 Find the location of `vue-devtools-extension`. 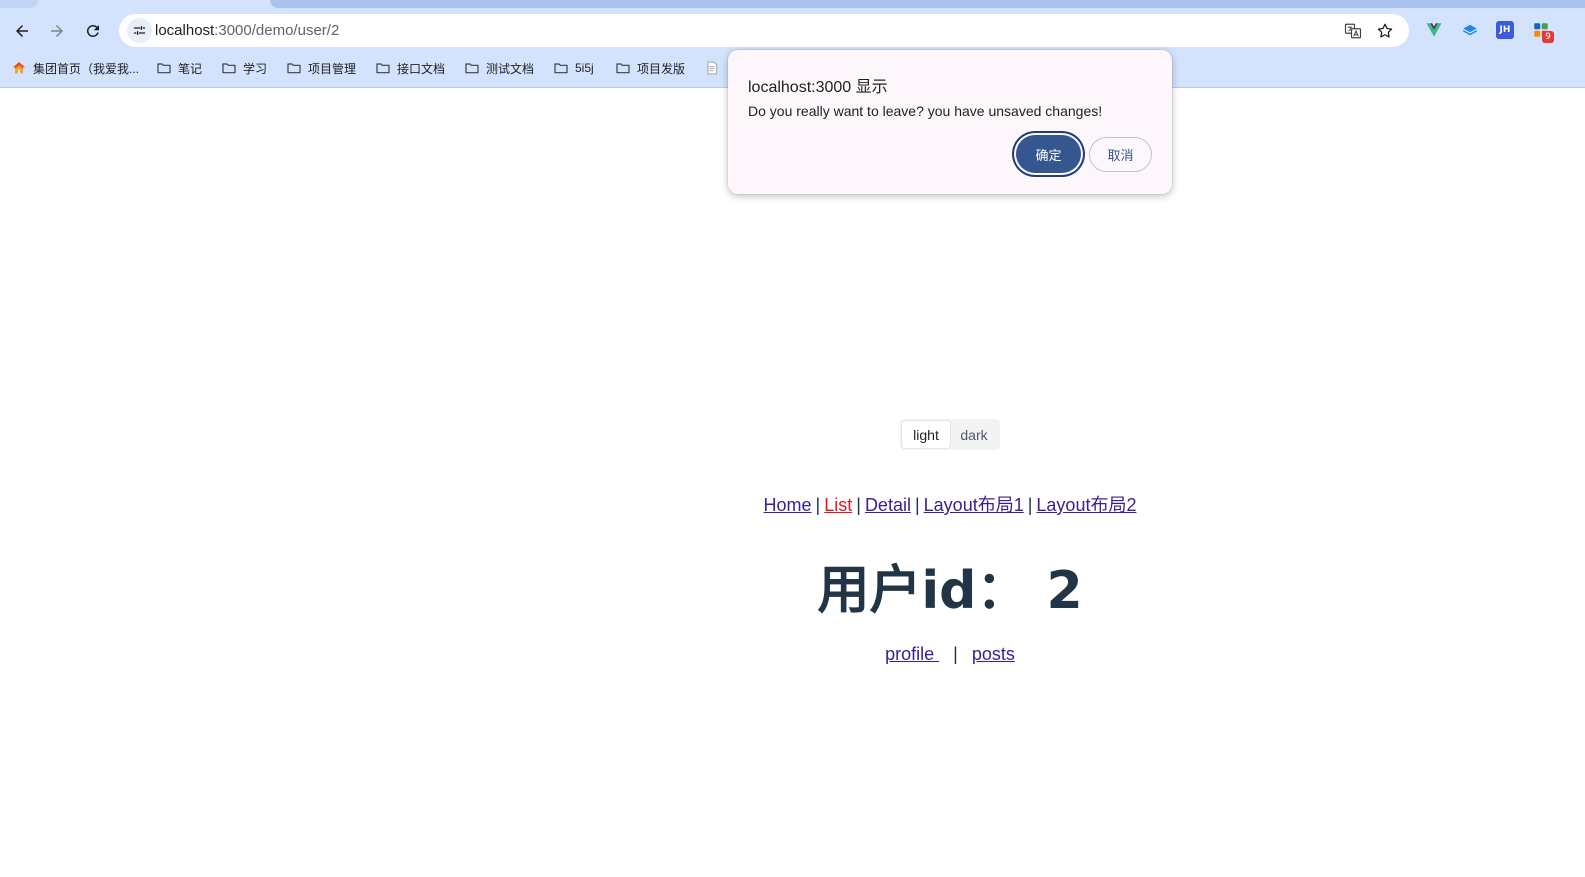

vue-devtools-extension is located at coordinates (1434, 30).